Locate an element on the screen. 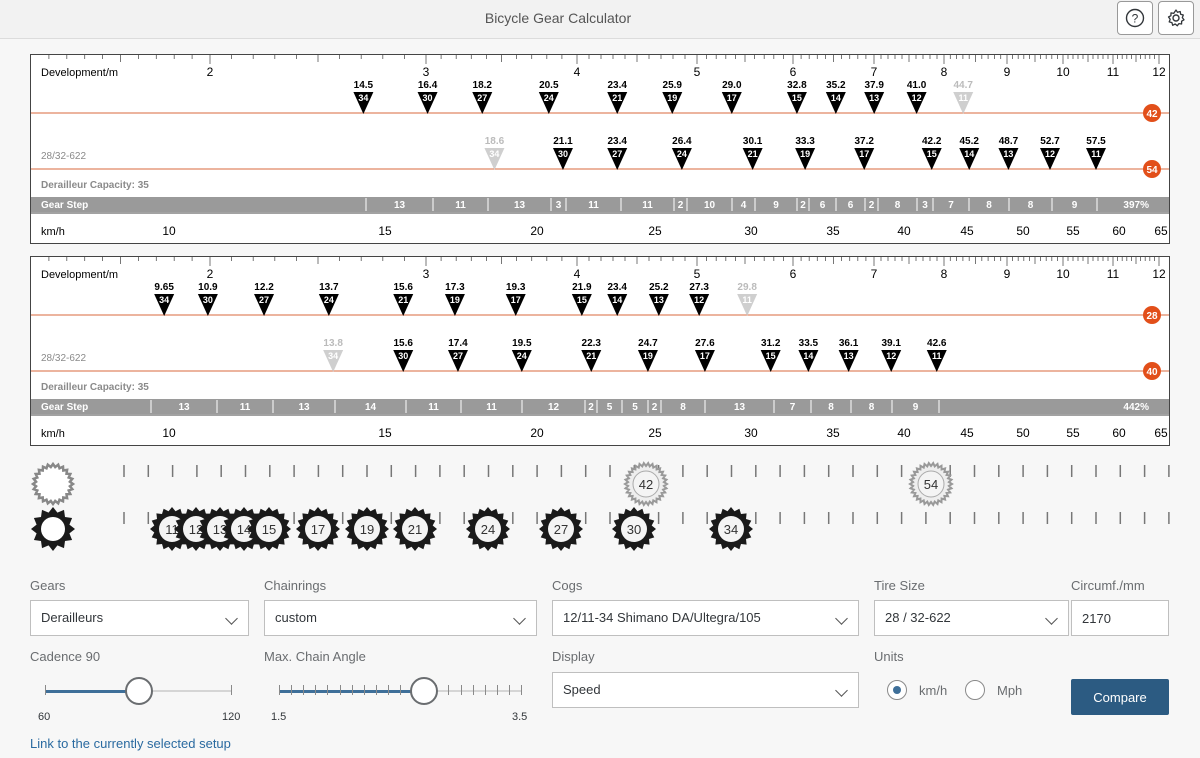 Image resolution: width=1200 pixels, height=758 pixels. gear-step-value: 3 is located at coordinates (559, 205).